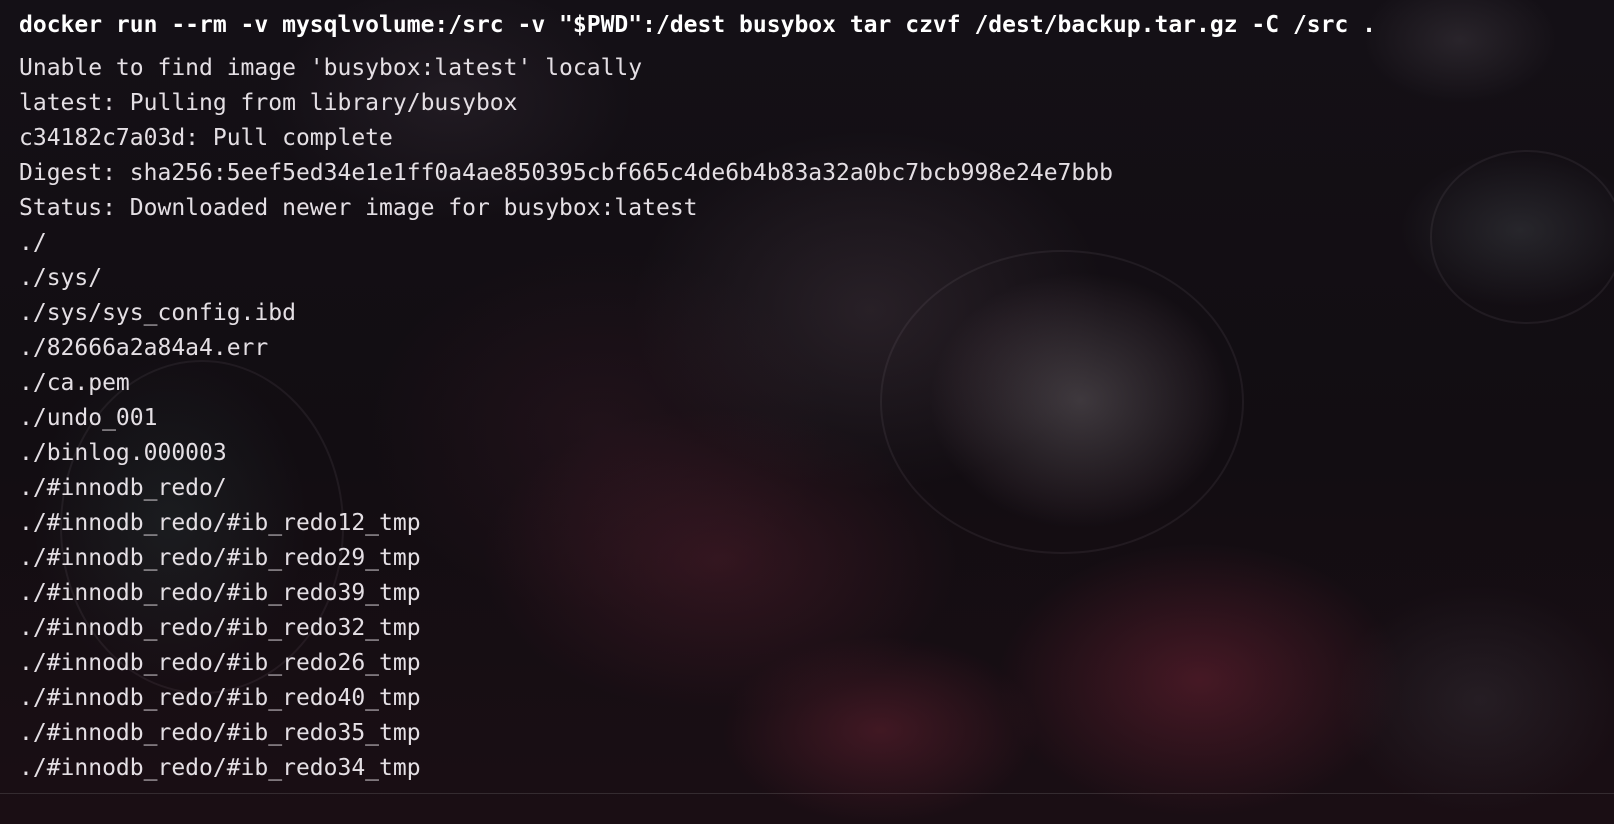  What do you see at coordinates (220, 593) in the screenshot?
I see `output-line: ./#innodb_redo/#ib_redo39_tmp` at bounding box center [220, 593].